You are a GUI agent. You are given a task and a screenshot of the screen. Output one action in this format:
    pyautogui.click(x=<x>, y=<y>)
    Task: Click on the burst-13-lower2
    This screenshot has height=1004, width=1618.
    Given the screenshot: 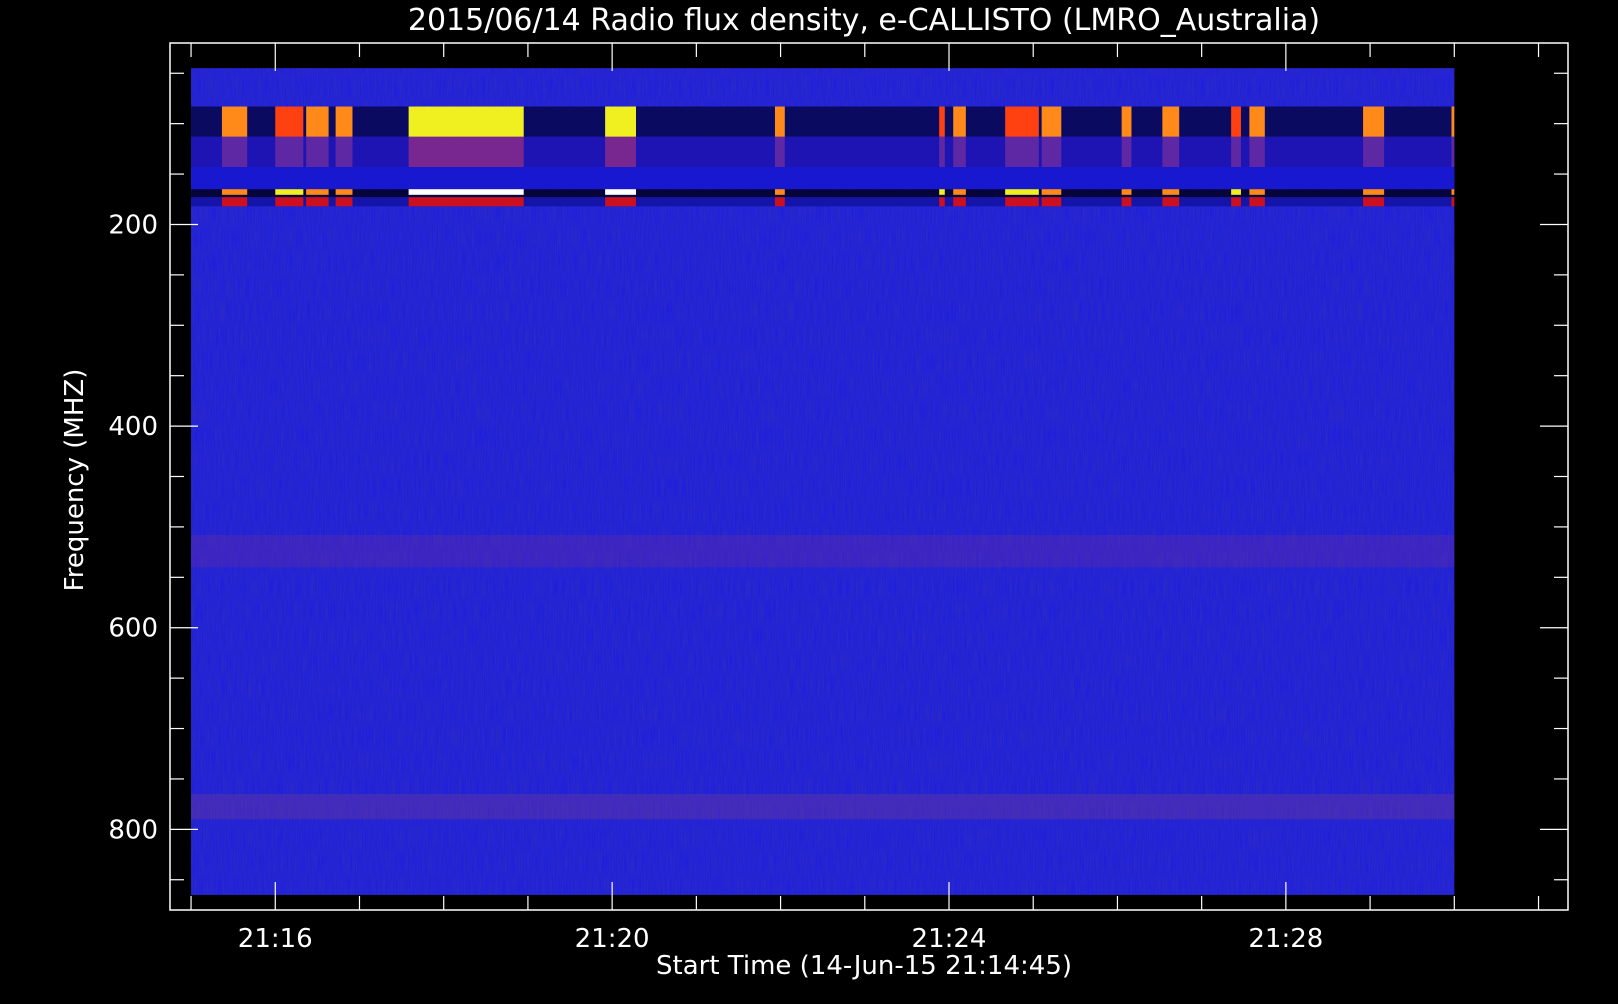 What is the action you would take?
    pyautogui.click(x=1171, y=202)
    